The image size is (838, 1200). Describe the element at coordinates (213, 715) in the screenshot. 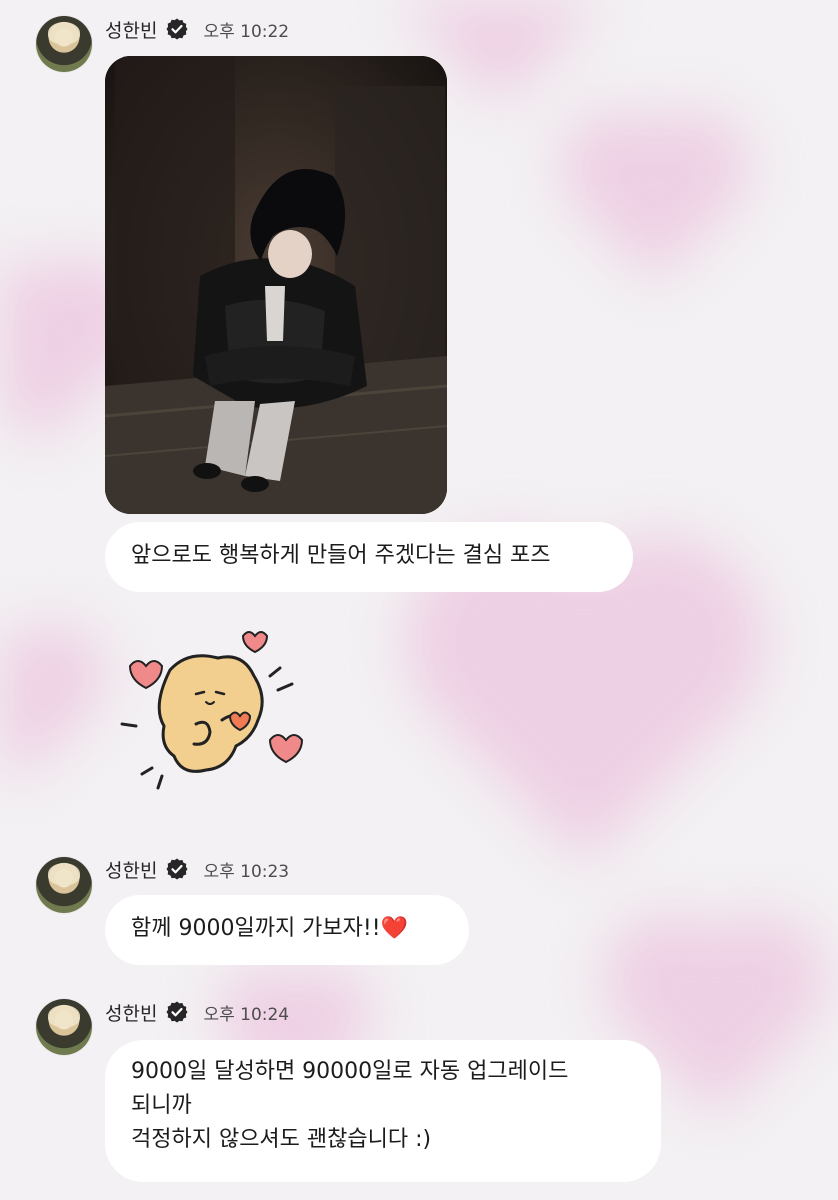

I see `heart-character-sticker` at that location.